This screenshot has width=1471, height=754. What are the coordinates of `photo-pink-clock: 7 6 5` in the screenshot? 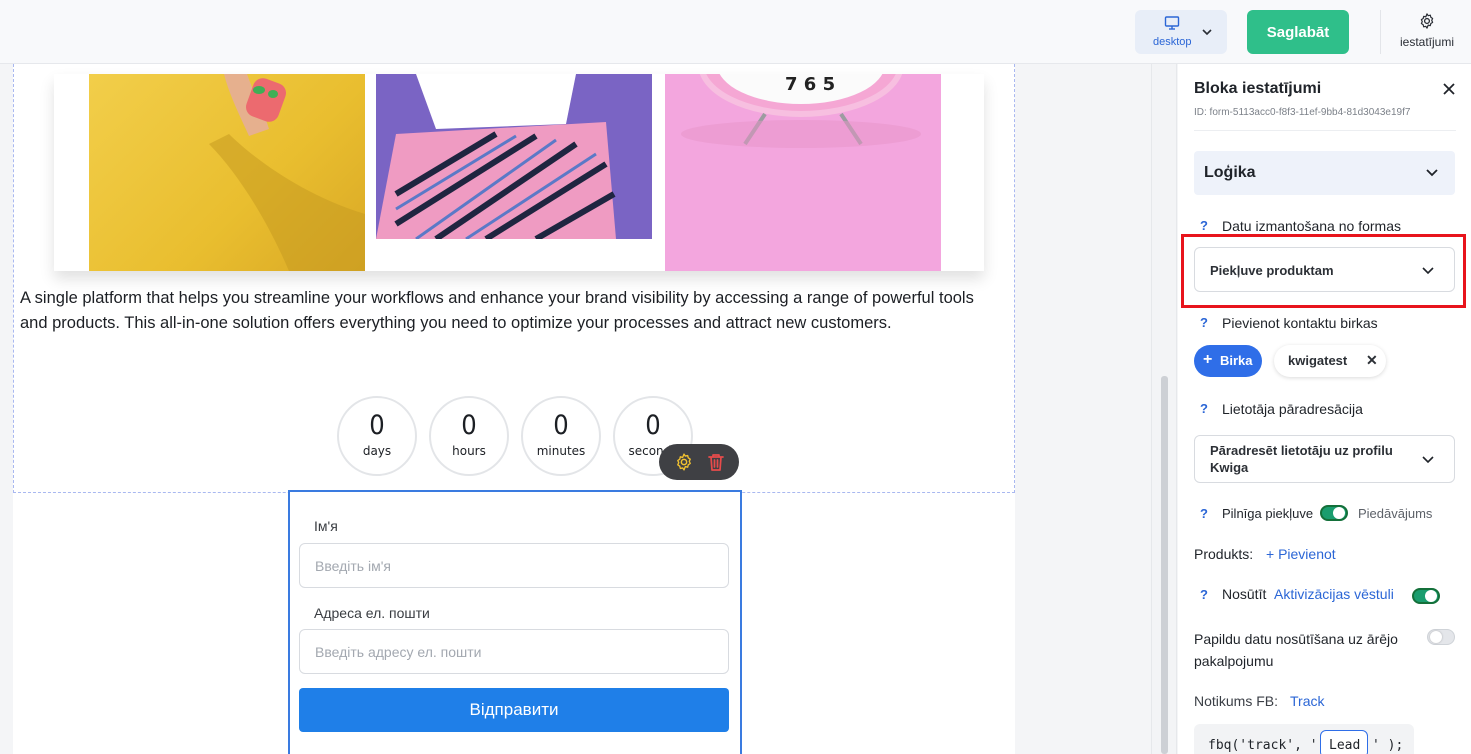 It's located at (803, 167).